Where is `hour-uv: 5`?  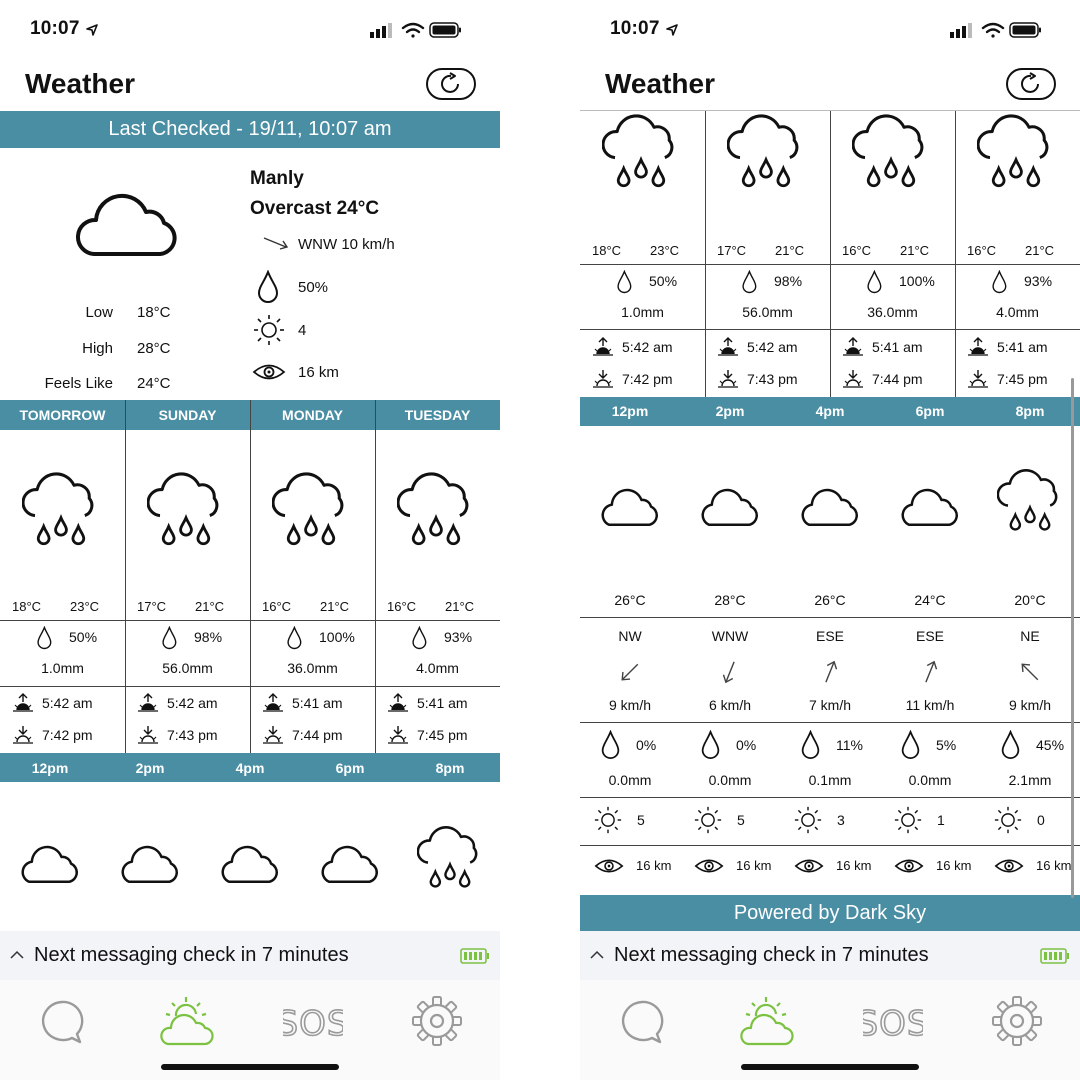 hour-uv: 5 is located at coordinates (741, 820).